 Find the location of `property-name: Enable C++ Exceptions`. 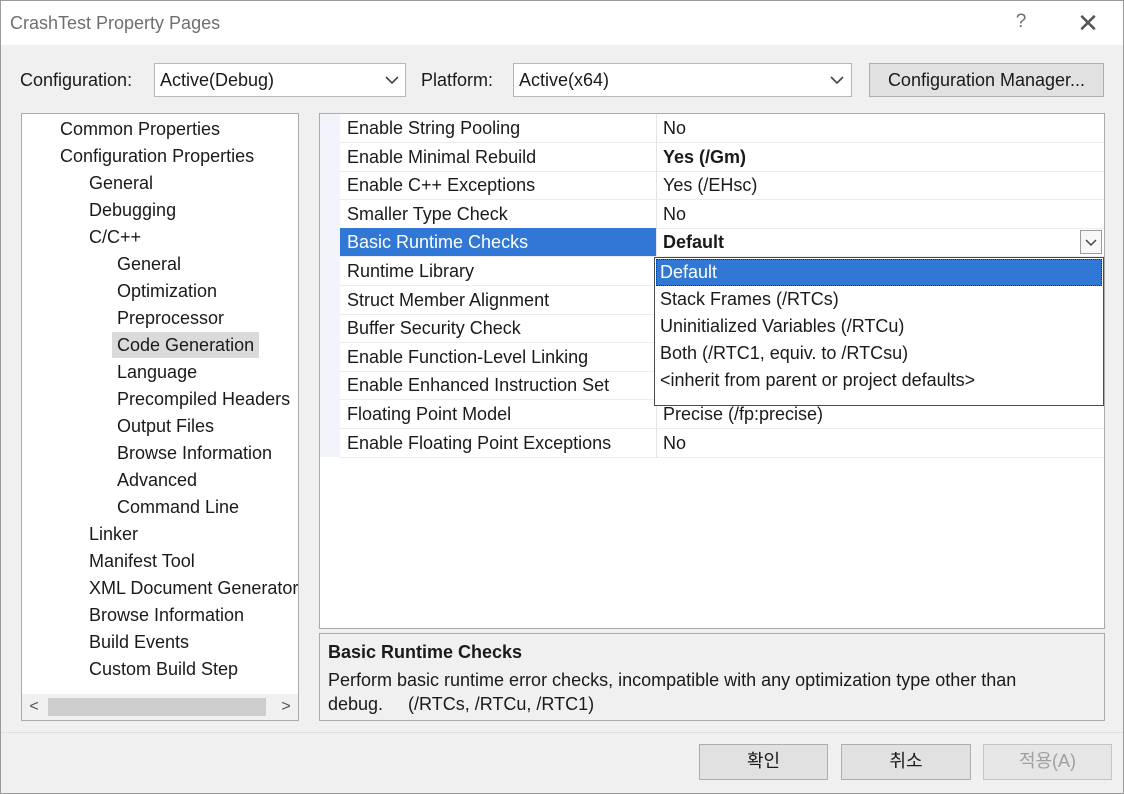

property-name: Enable C++ Exceptions is located at coordinates (441, 185).